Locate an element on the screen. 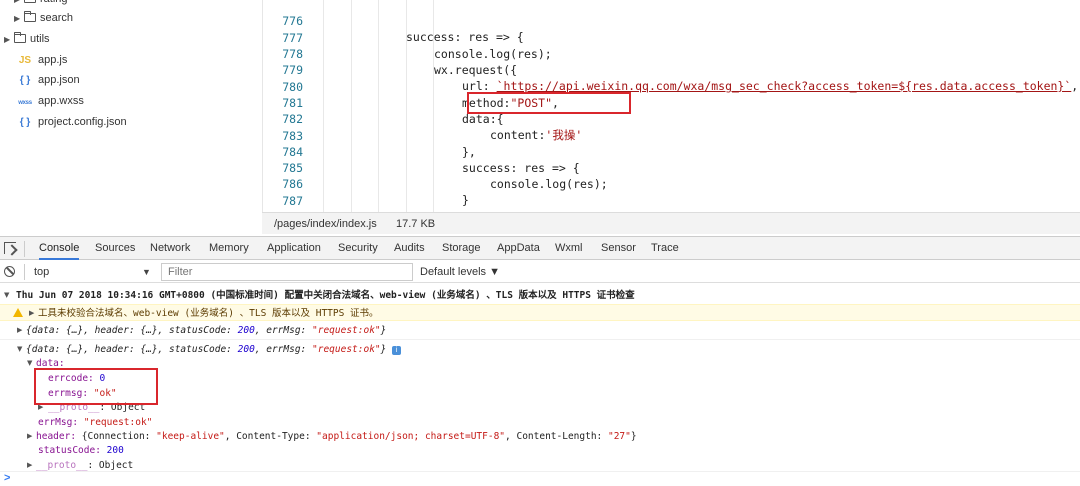  property-key: statusCode: is located at coordinates (72, 450).